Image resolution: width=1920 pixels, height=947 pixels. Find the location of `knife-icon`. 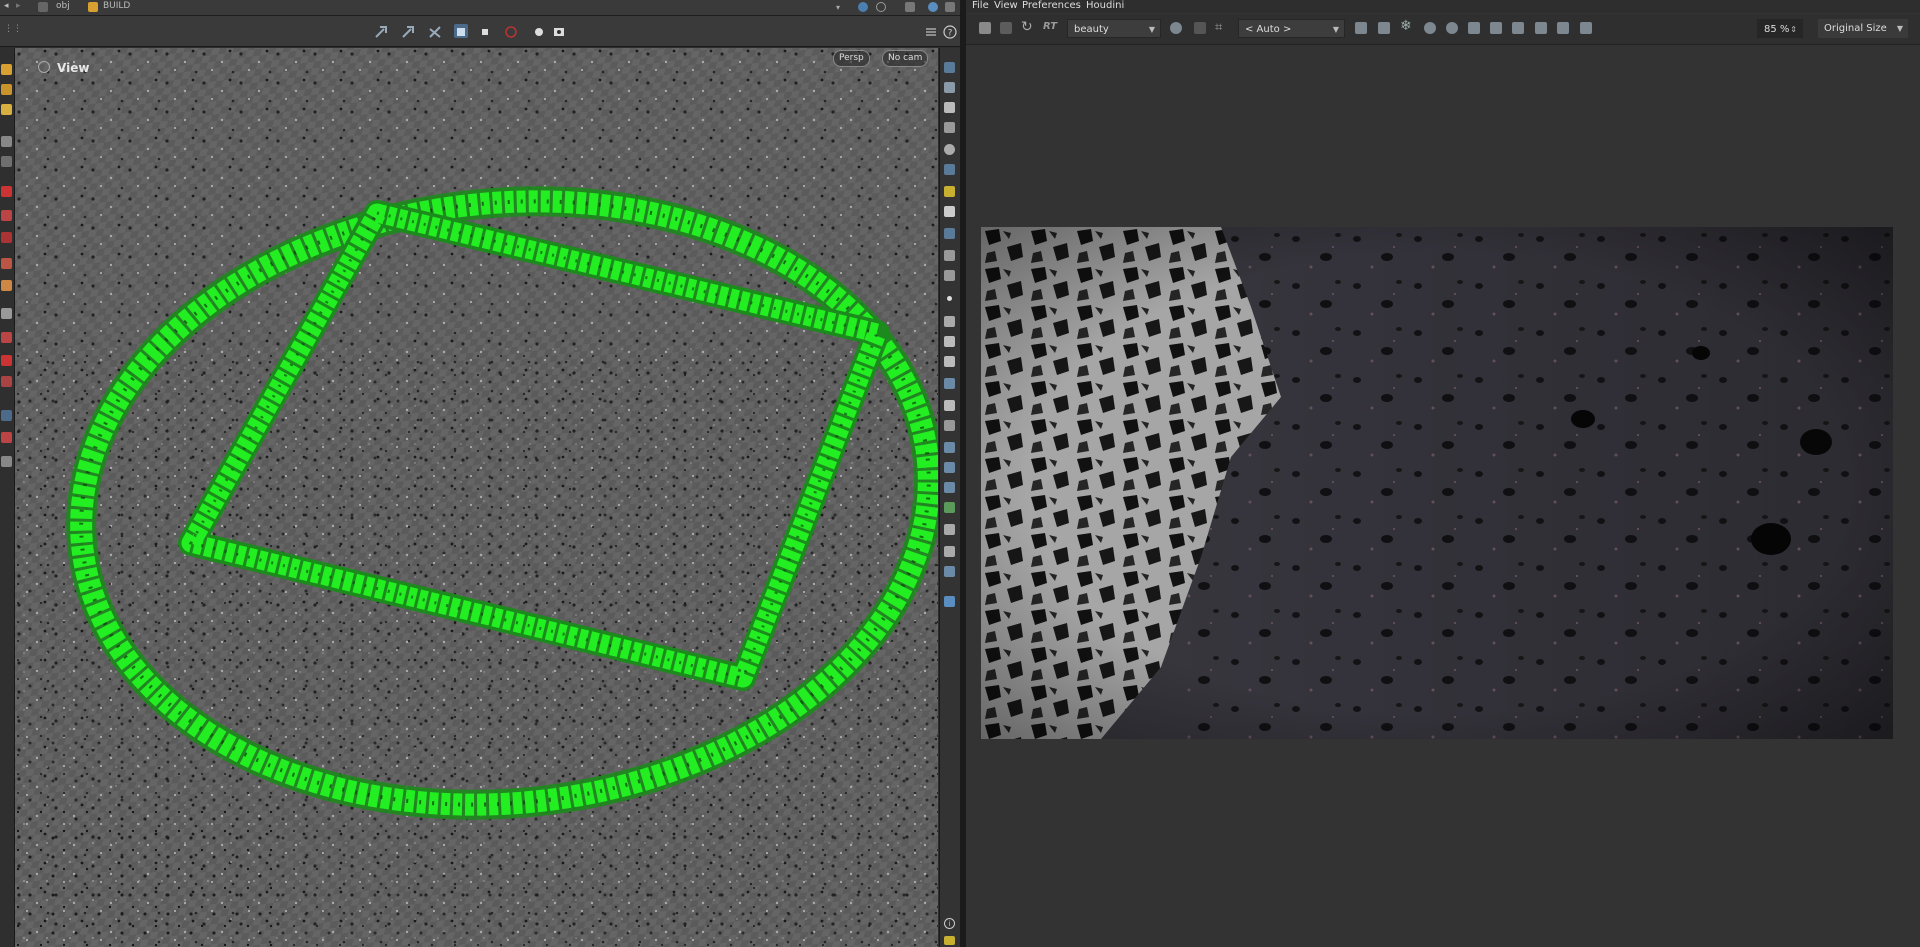

knife-icon is located at coordinates (949, 447).